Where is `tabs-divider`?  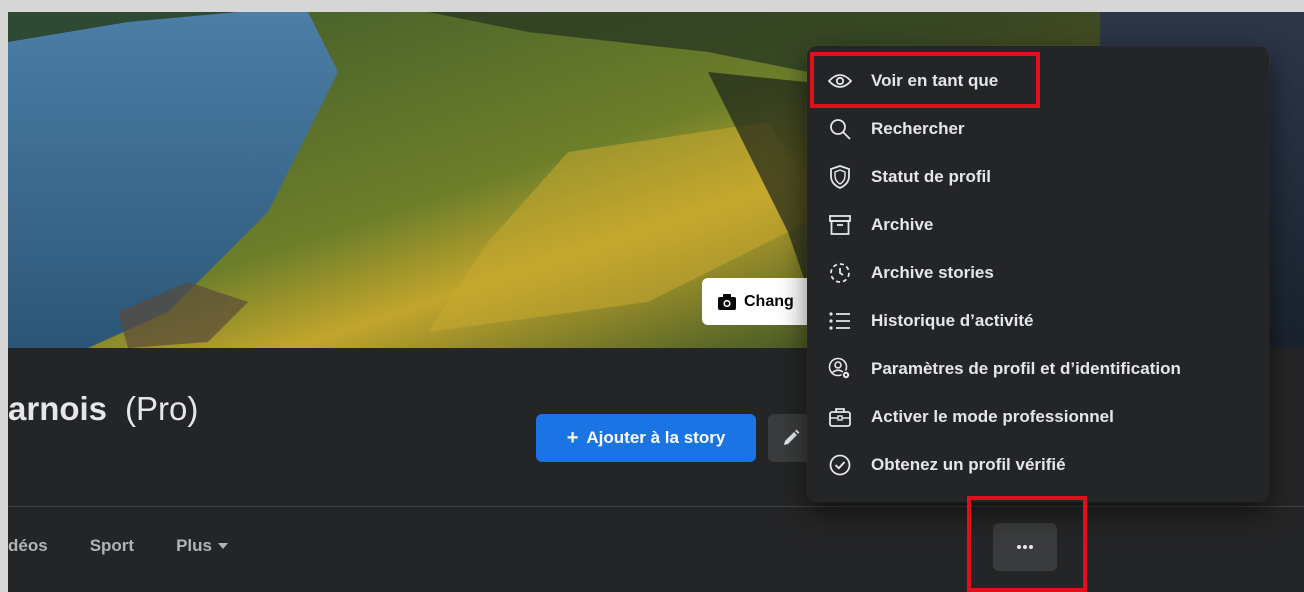 tabs-divider is located at coordinates (656, 506).